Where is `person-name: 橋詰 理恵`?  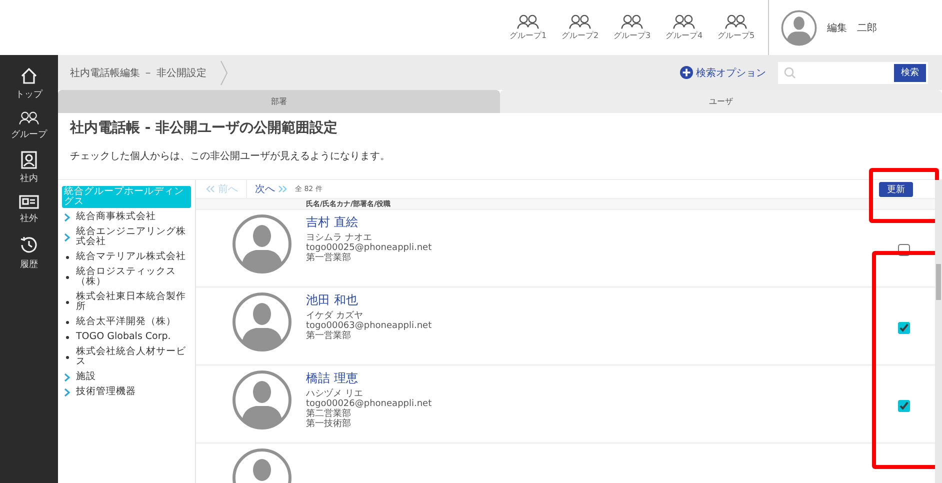 person-name: 橋詰 理恵 is located at coordinates (369, 378).